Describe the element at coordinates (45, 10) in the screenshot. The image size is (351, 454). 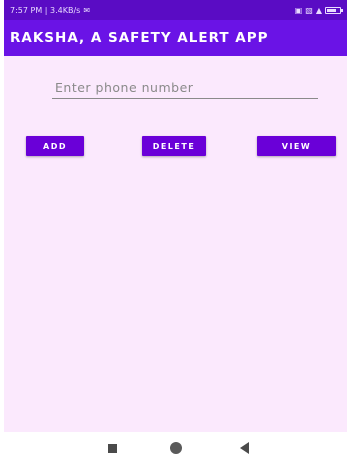
I see `status-time-speed: 7:57 PM | 3.4KB/s` at that location.